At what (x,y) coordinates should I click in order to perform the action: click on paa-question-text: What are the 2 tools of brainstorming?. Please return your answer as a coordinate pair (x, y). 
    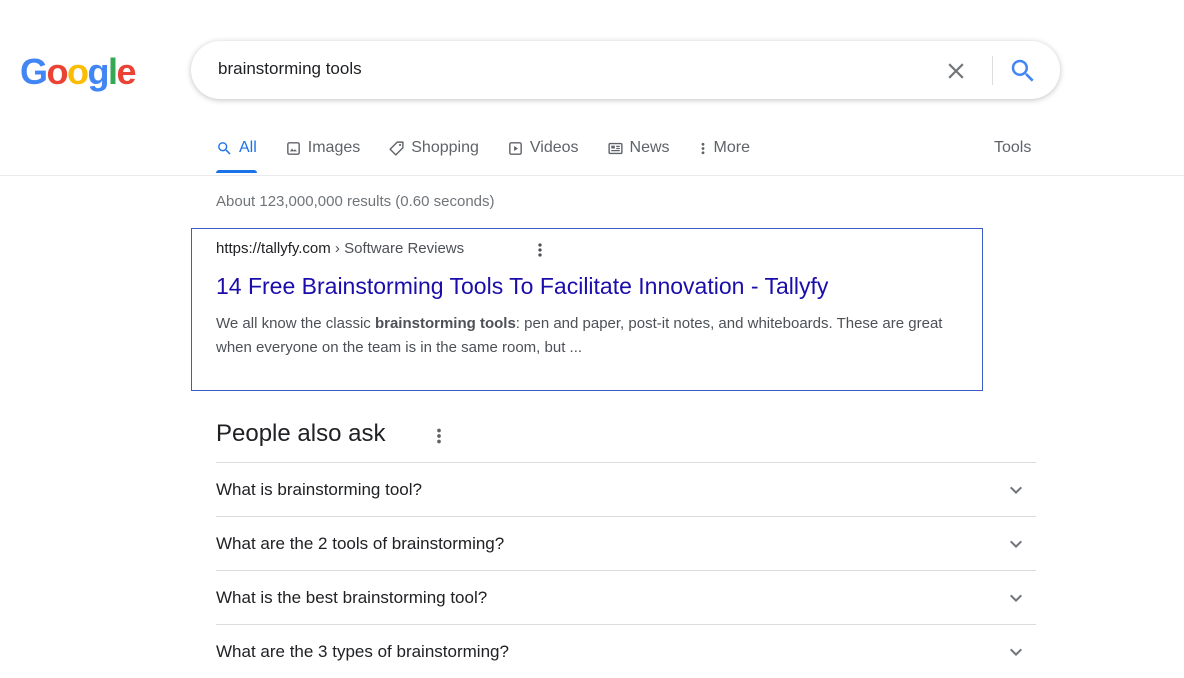
    Looking at the image, I should click on (360, 543).